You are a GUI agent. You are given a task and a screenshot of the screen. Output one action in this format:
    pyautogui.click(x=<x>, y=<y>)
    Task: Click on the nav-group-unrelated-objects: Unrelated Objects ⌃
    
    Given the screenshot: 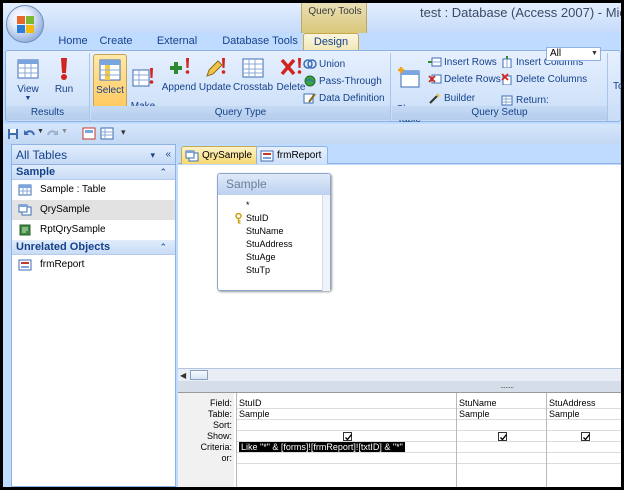 What is the action you would take?
    pyautogui.click(x=93, y=247)
    